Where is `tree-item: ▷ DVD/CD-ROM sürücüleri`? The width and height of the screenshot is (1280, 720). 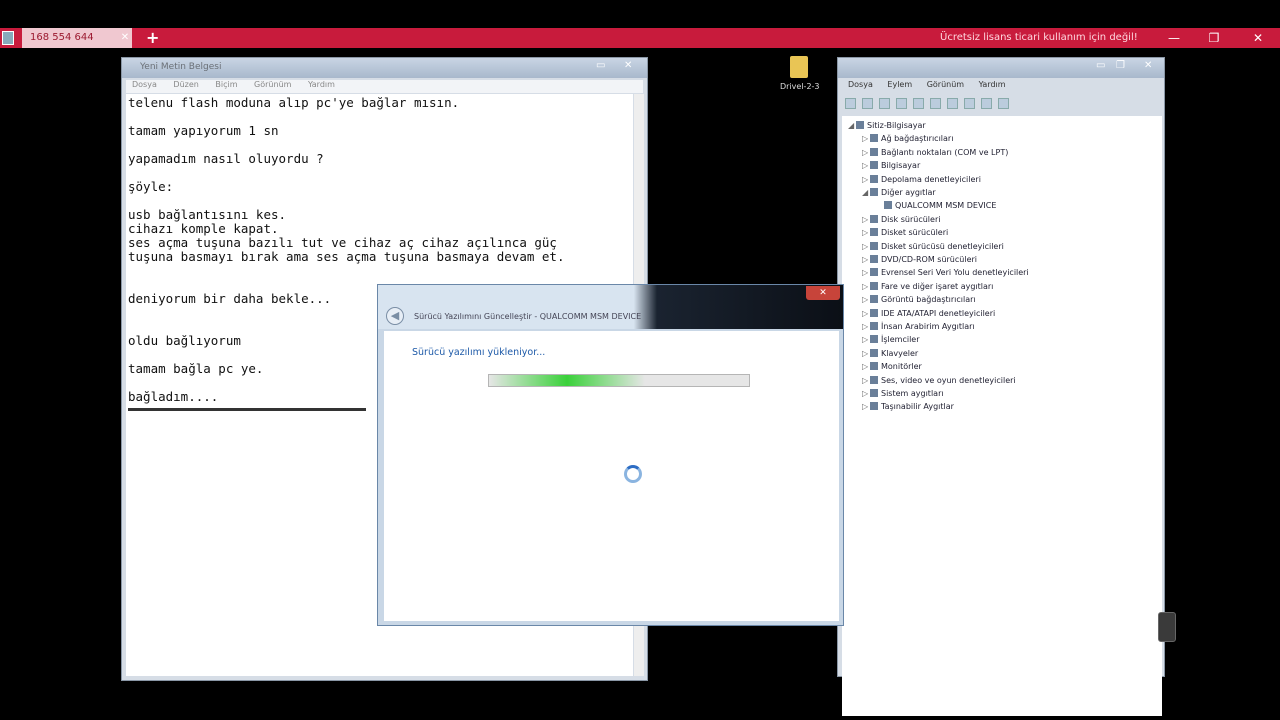 tree-item: ▷ DVD/CD-ROM sürücüleri is located at coordinates (919, 260).